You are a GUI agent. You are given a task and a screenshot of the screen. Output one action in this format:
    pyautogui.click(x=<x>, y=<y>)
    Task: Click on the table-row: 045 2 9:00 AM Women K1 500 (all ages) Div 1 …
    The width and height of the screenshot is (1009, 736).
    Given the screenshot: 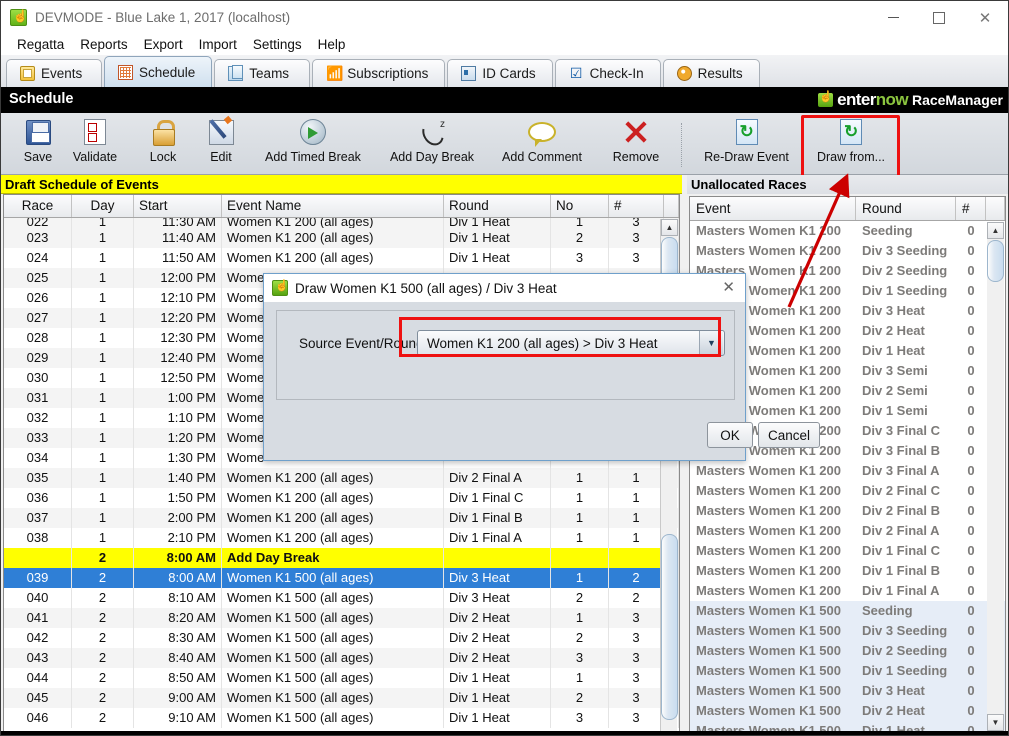 What is the action you would take?
    pyautogui.click(x=341, y=698)
    